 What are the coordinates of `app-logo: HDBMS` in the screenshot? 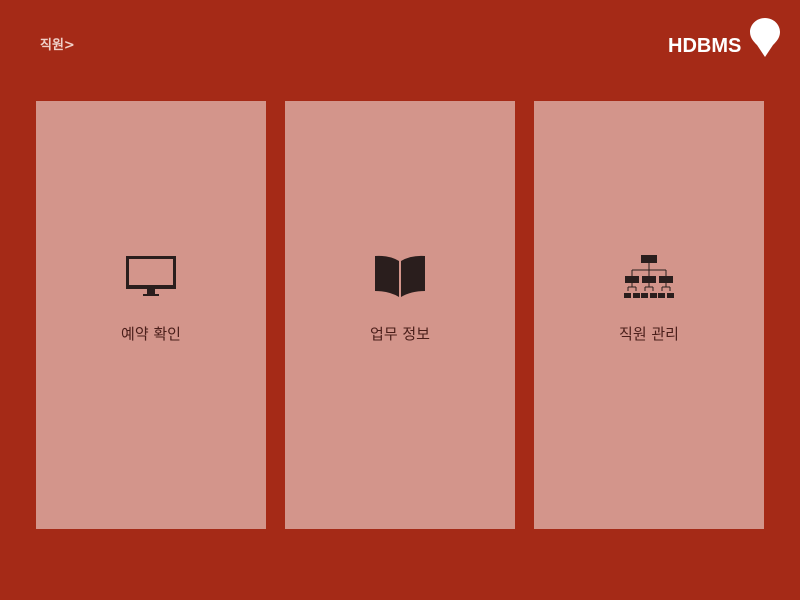 It's located at (705, 46).